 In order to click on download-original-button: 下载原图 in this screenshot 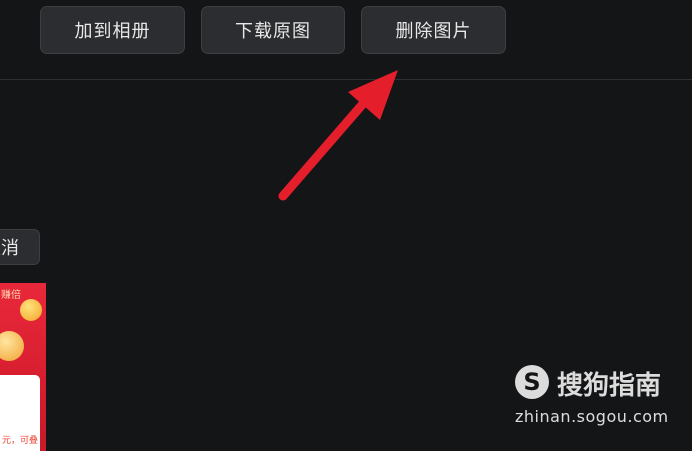, I will do `click(273, 30)`.